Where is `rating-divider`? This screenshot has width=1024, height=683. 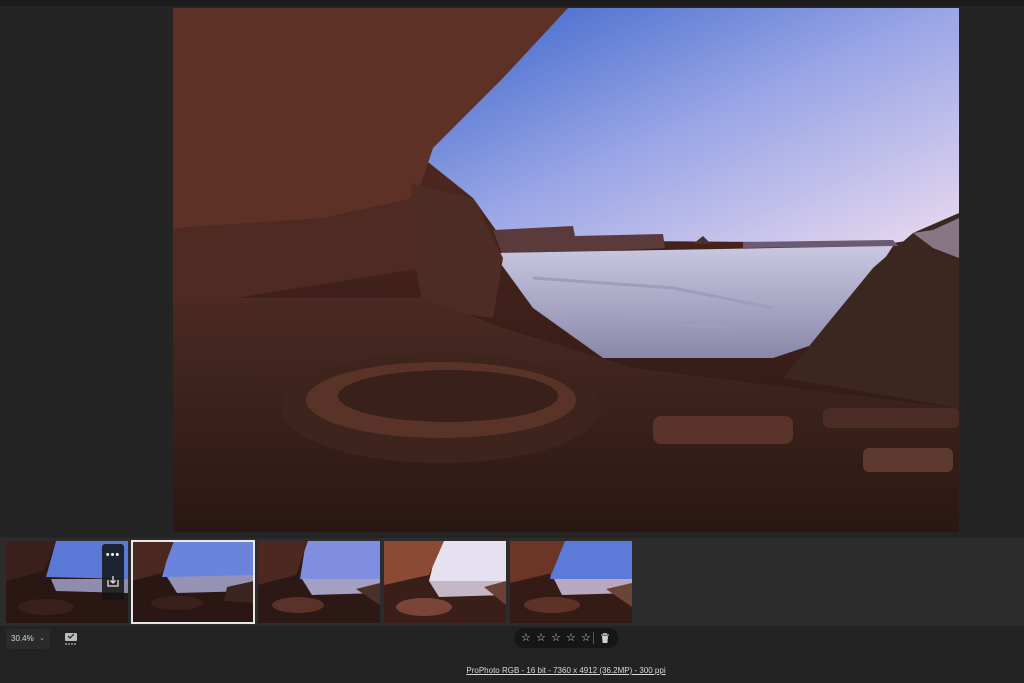
rating-divider is located at coordinates (593, 638).